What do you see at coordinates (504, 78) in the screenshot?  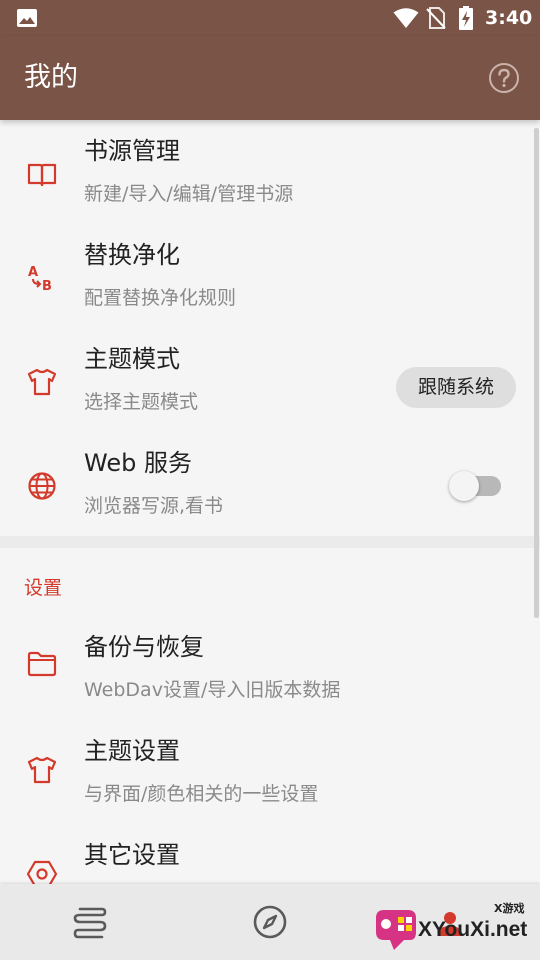 I see `help-icon` at bounding box center [504, 78].